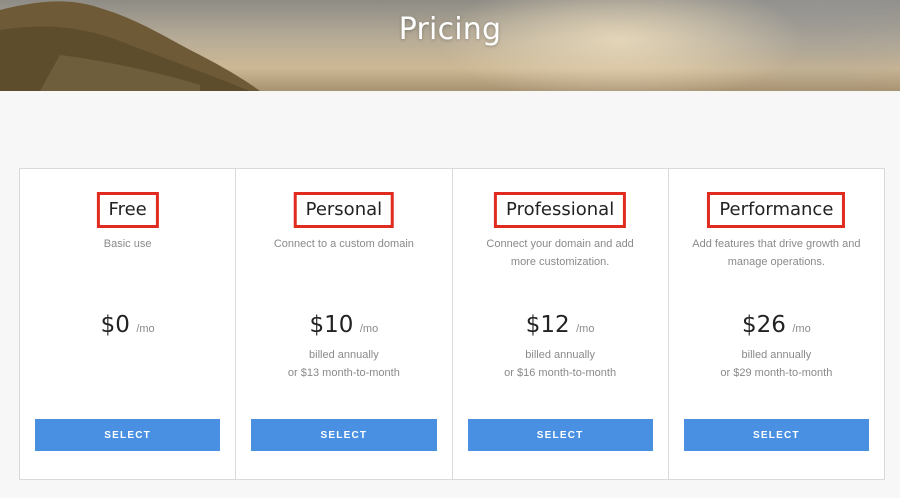  Describe the element at coordinates (776, 435) in the screenshot. I see `select-performance-button: SELECT` at that location.